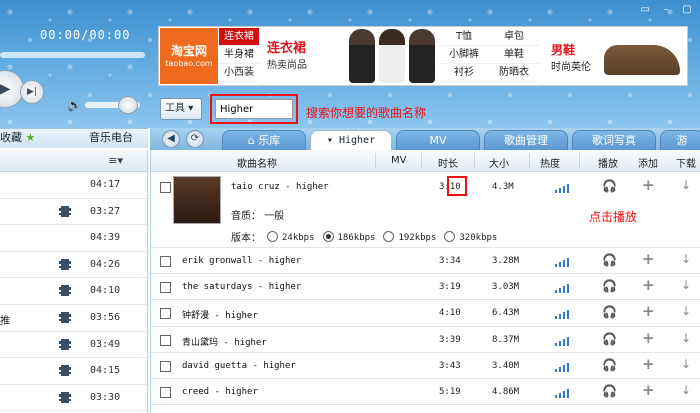  What do you see at coordinates (73, 185) in the screenshot?
I see `playlist-item: 04:17` at bounding box center [73, 185].